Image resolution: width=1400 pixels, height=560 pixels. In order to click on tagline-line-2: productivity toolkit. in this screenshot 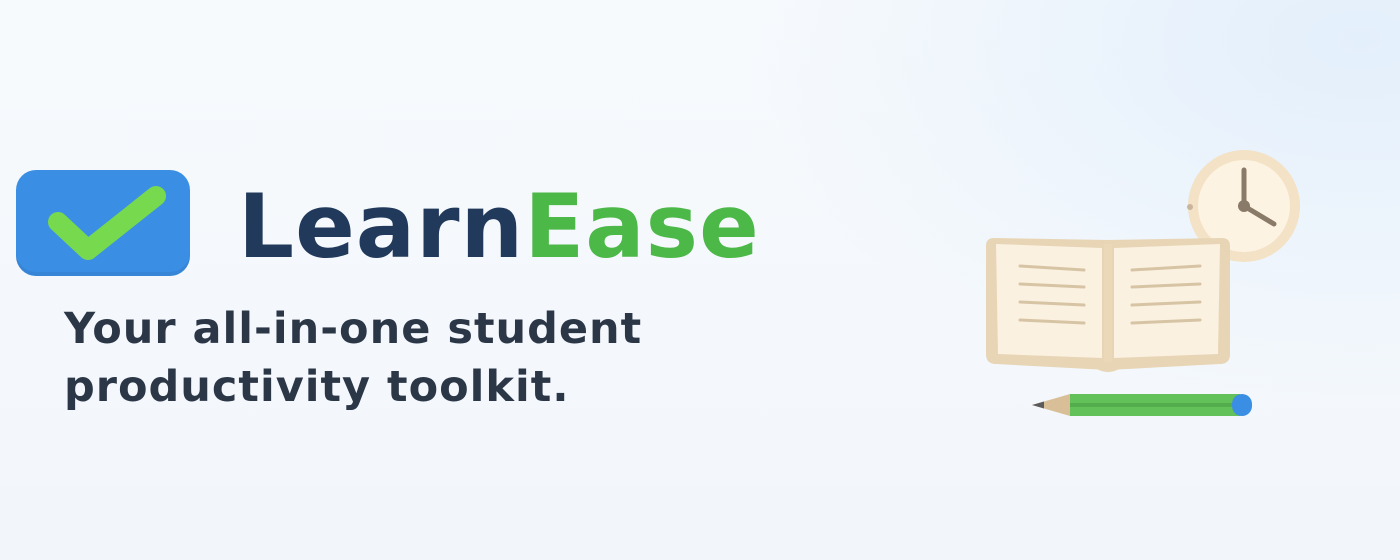, I will do `click(317, 387)`.